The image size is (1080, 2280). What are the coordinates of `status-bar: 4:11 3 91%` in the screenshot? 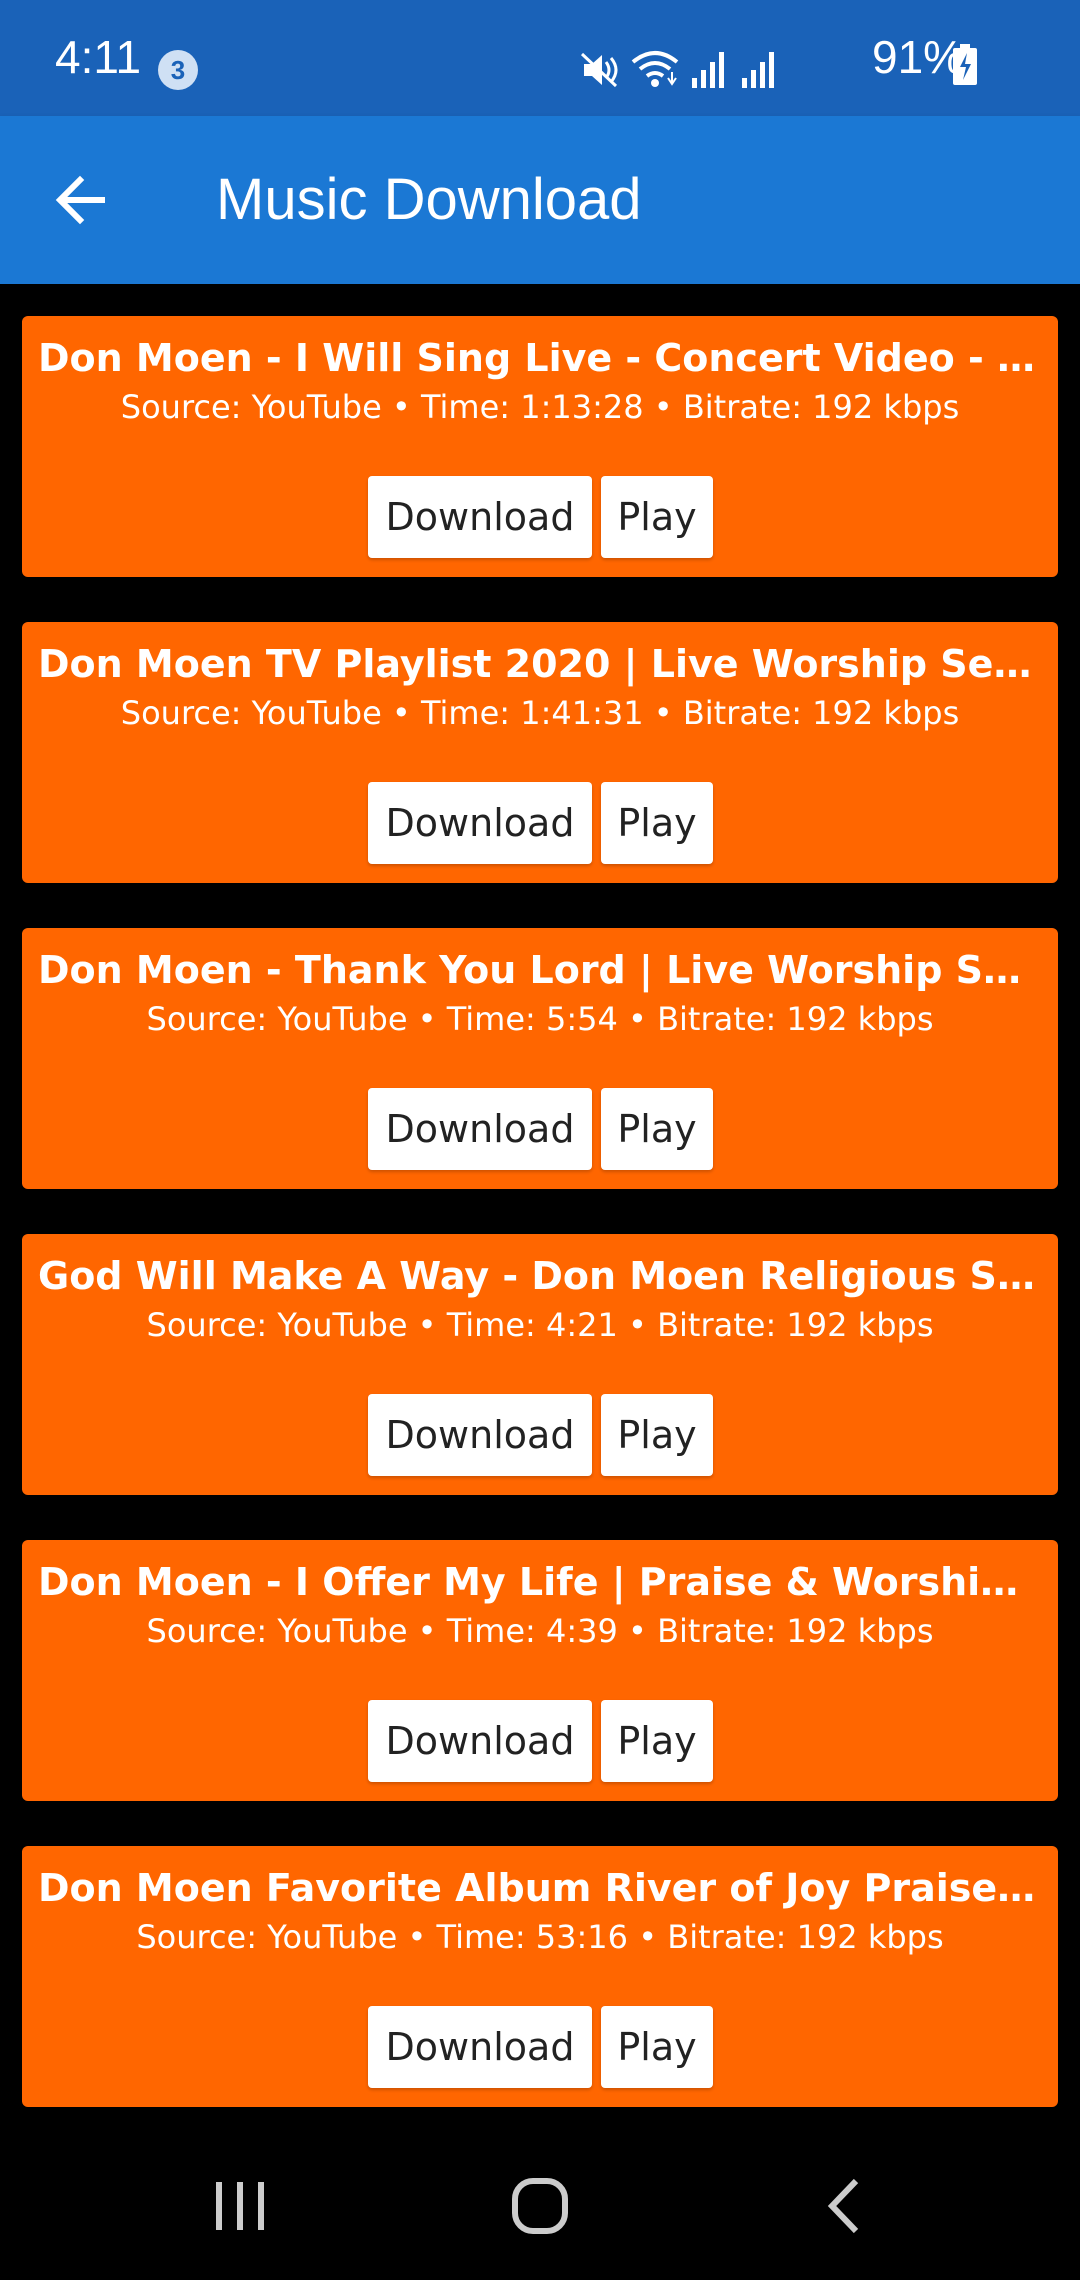 It's located at (540, 58).